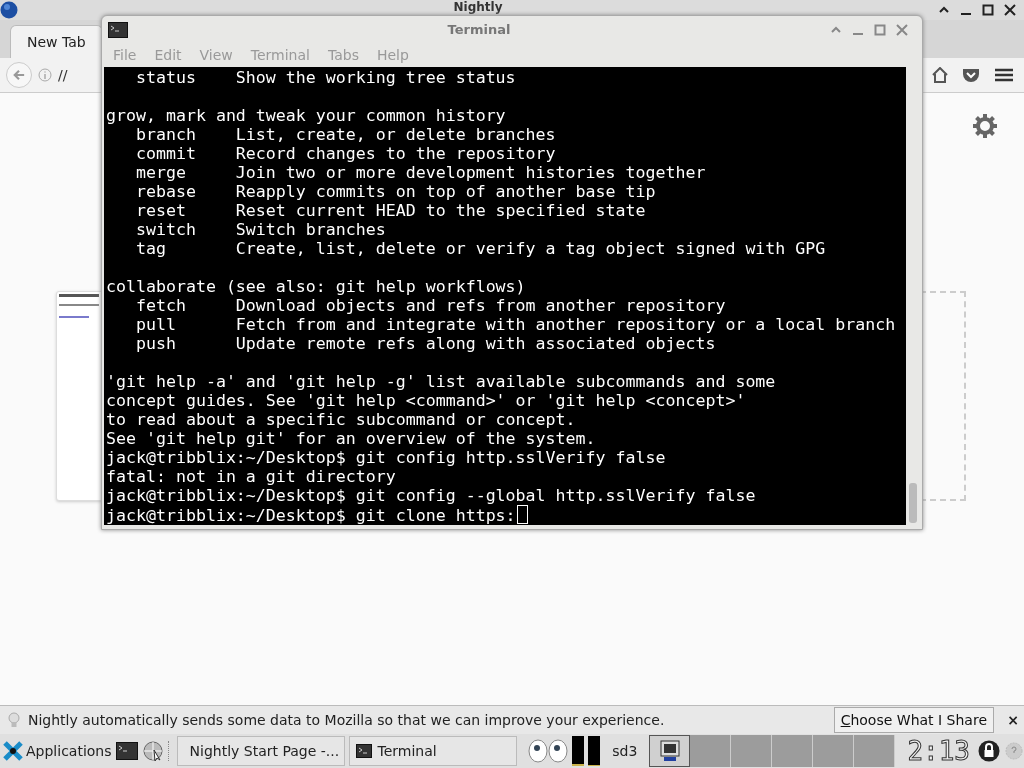 This screenshot has height=768, width=1024. What do you see at coordinates (13, 751) in the screenshot?
I see `x-logo-icon` at bounding box center [13, 751].